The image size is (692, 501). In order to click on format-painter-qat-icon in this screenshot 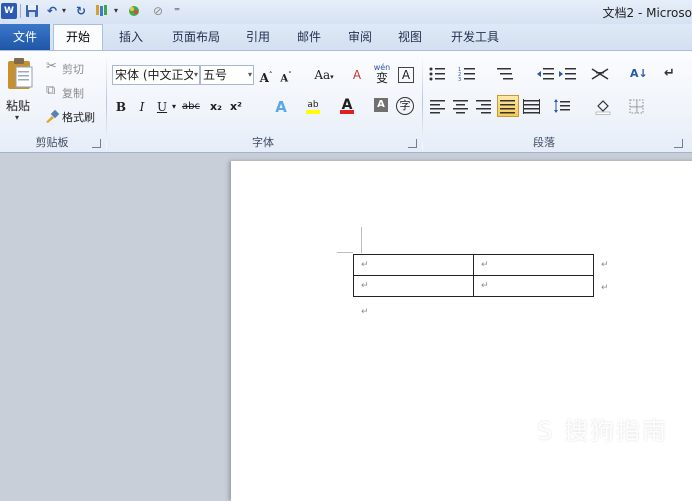, I will do `click(102, 11)`.